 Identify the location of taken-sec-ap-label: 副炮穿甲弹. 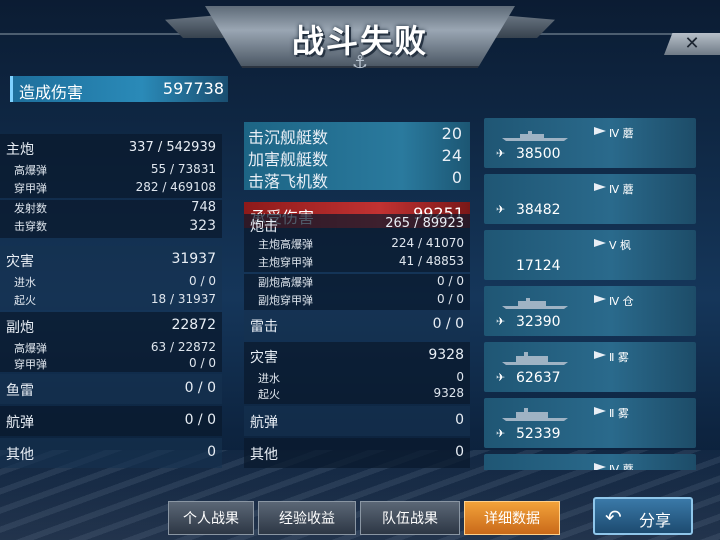
(285, 300).